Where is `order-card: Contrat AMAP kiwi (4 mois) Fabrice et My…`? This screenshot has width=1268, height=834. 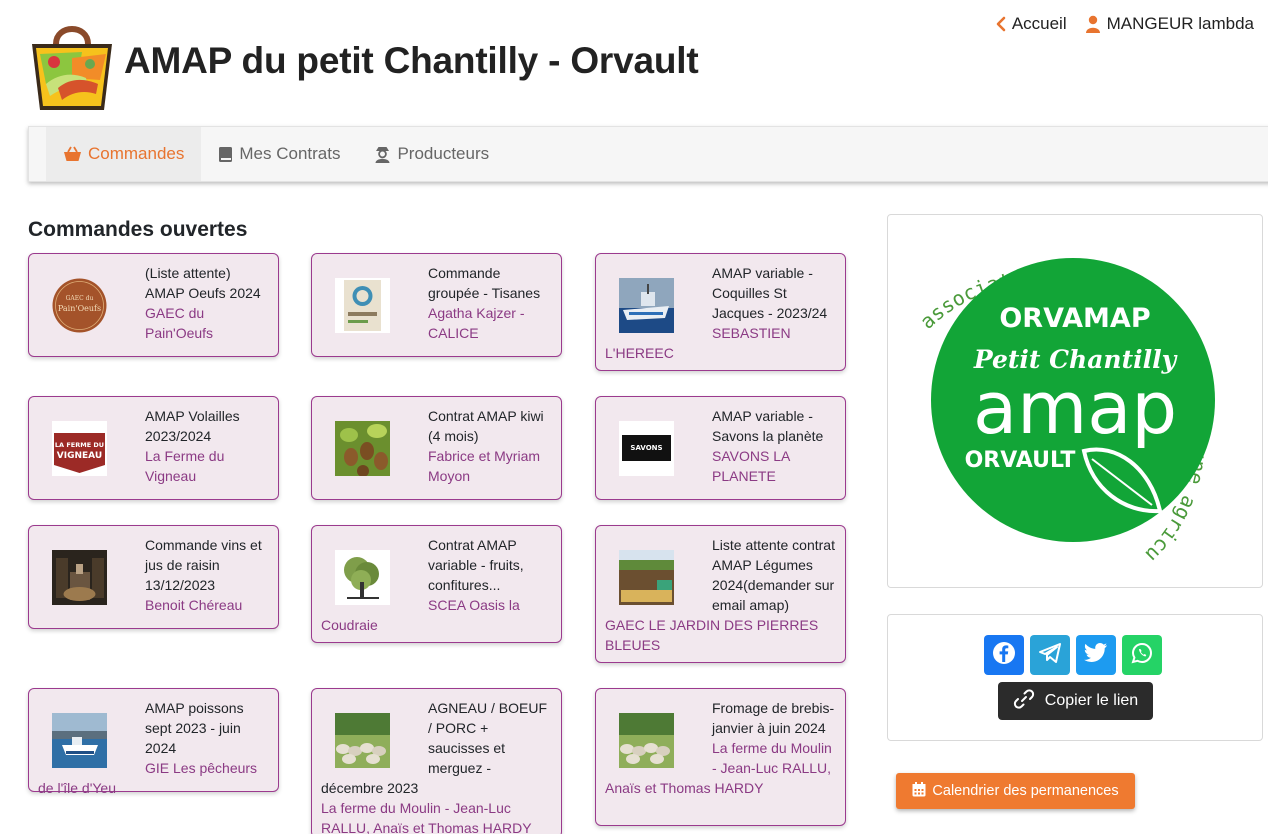
order-card: Contrat AMAP kiwi (4 mois) Fabrice et My… is located at coordinates (436, 448).